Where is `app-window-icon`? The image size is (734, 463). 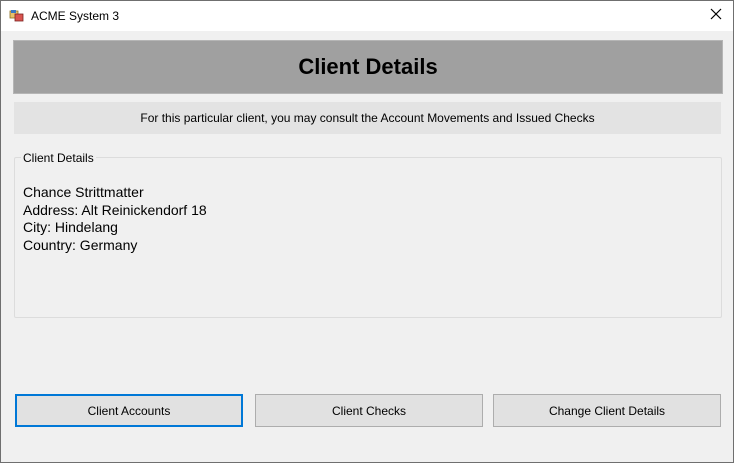
app-window-icon is located at coordinates (17, 16).